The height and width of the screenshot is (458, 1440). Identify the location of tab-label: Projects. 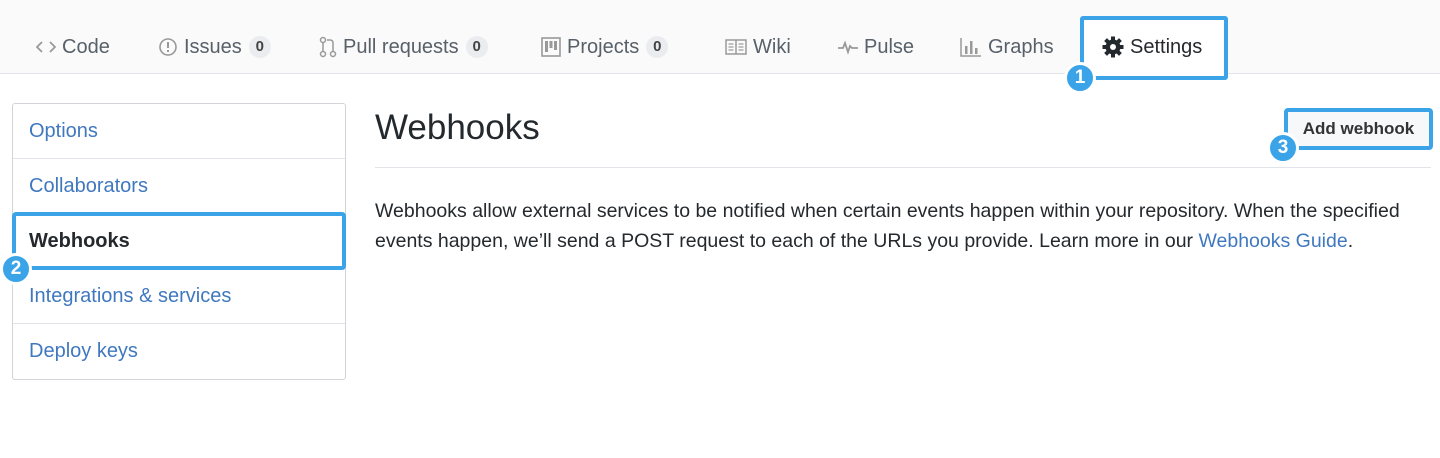
(603, 46).